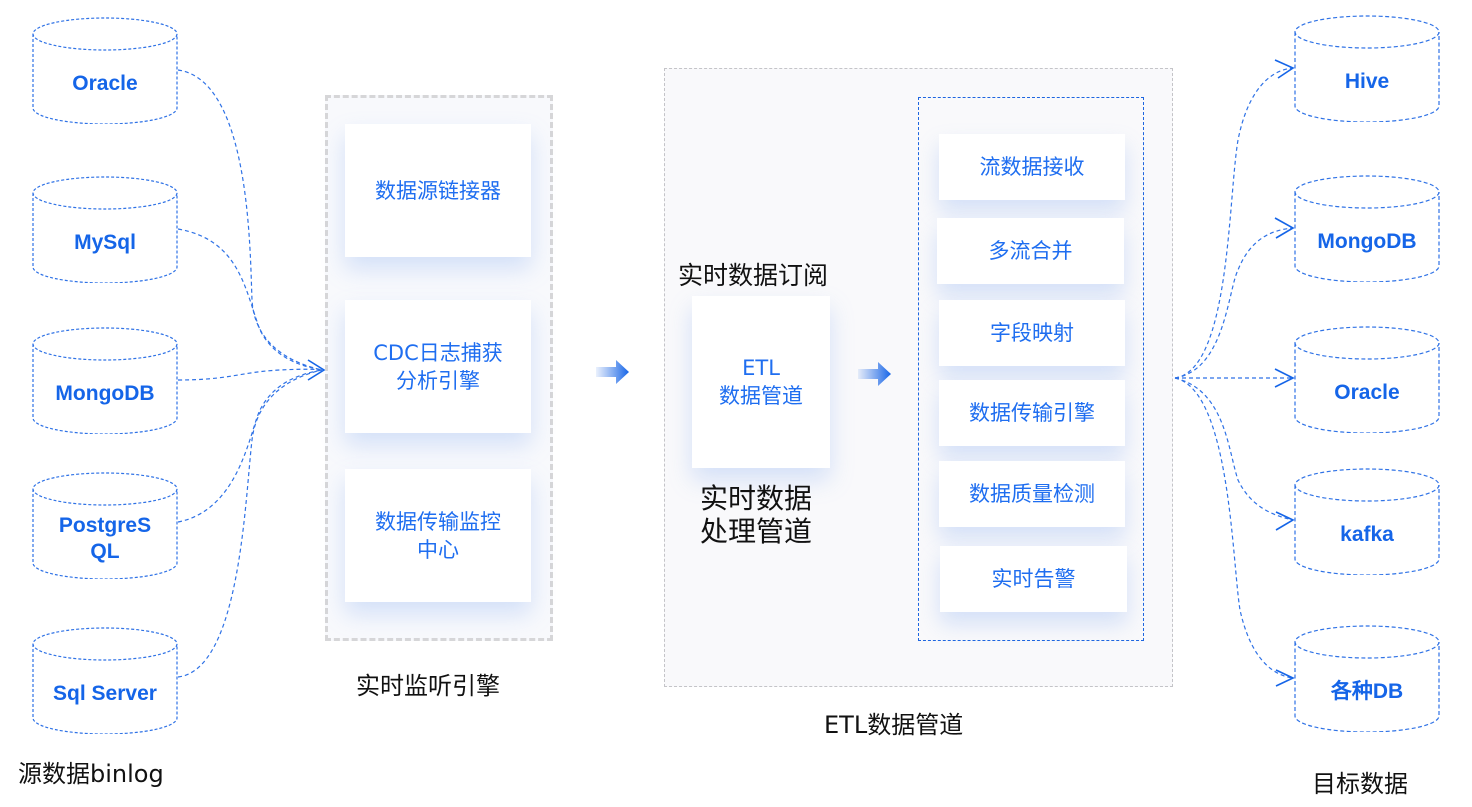 The width and height of the screenshot is (1472, 807). Describe the element at coordinates (1284, 378) in the screenshot. I see `arrowhead-oracle` at that location.